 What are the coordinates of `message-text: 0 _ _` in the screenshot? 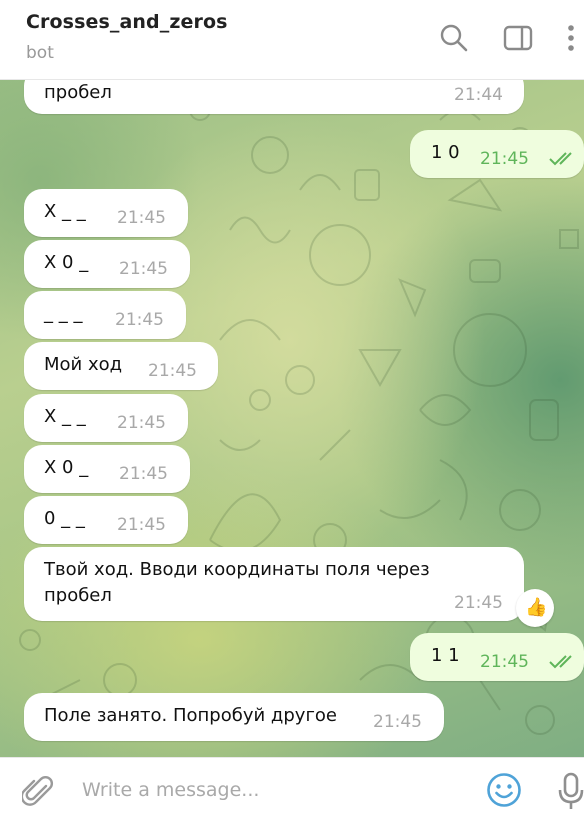 It's located at (64, 518).